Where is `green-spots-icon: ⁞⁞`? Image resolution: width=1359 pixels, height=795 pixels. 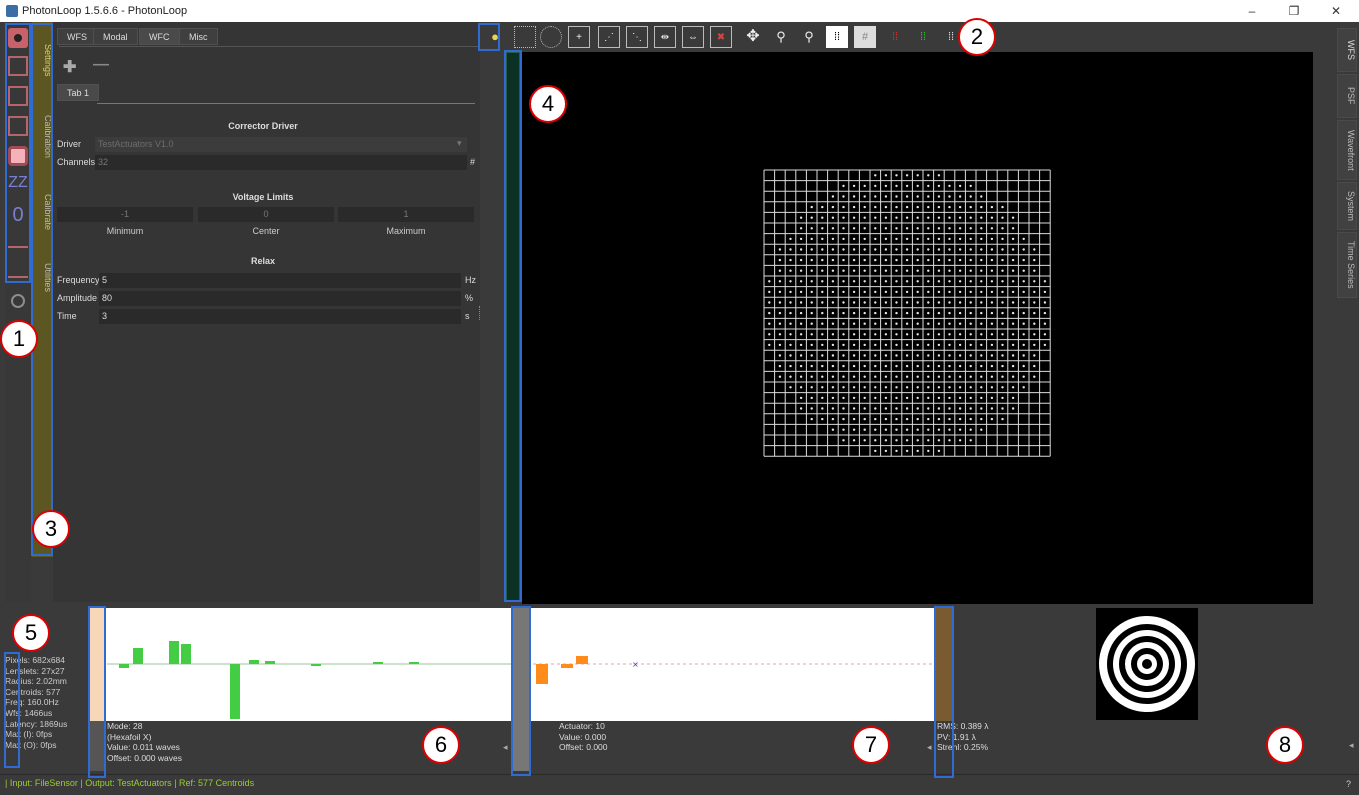
green-spots-icon: ⁞⁞ is located at coordinates (923, 37).